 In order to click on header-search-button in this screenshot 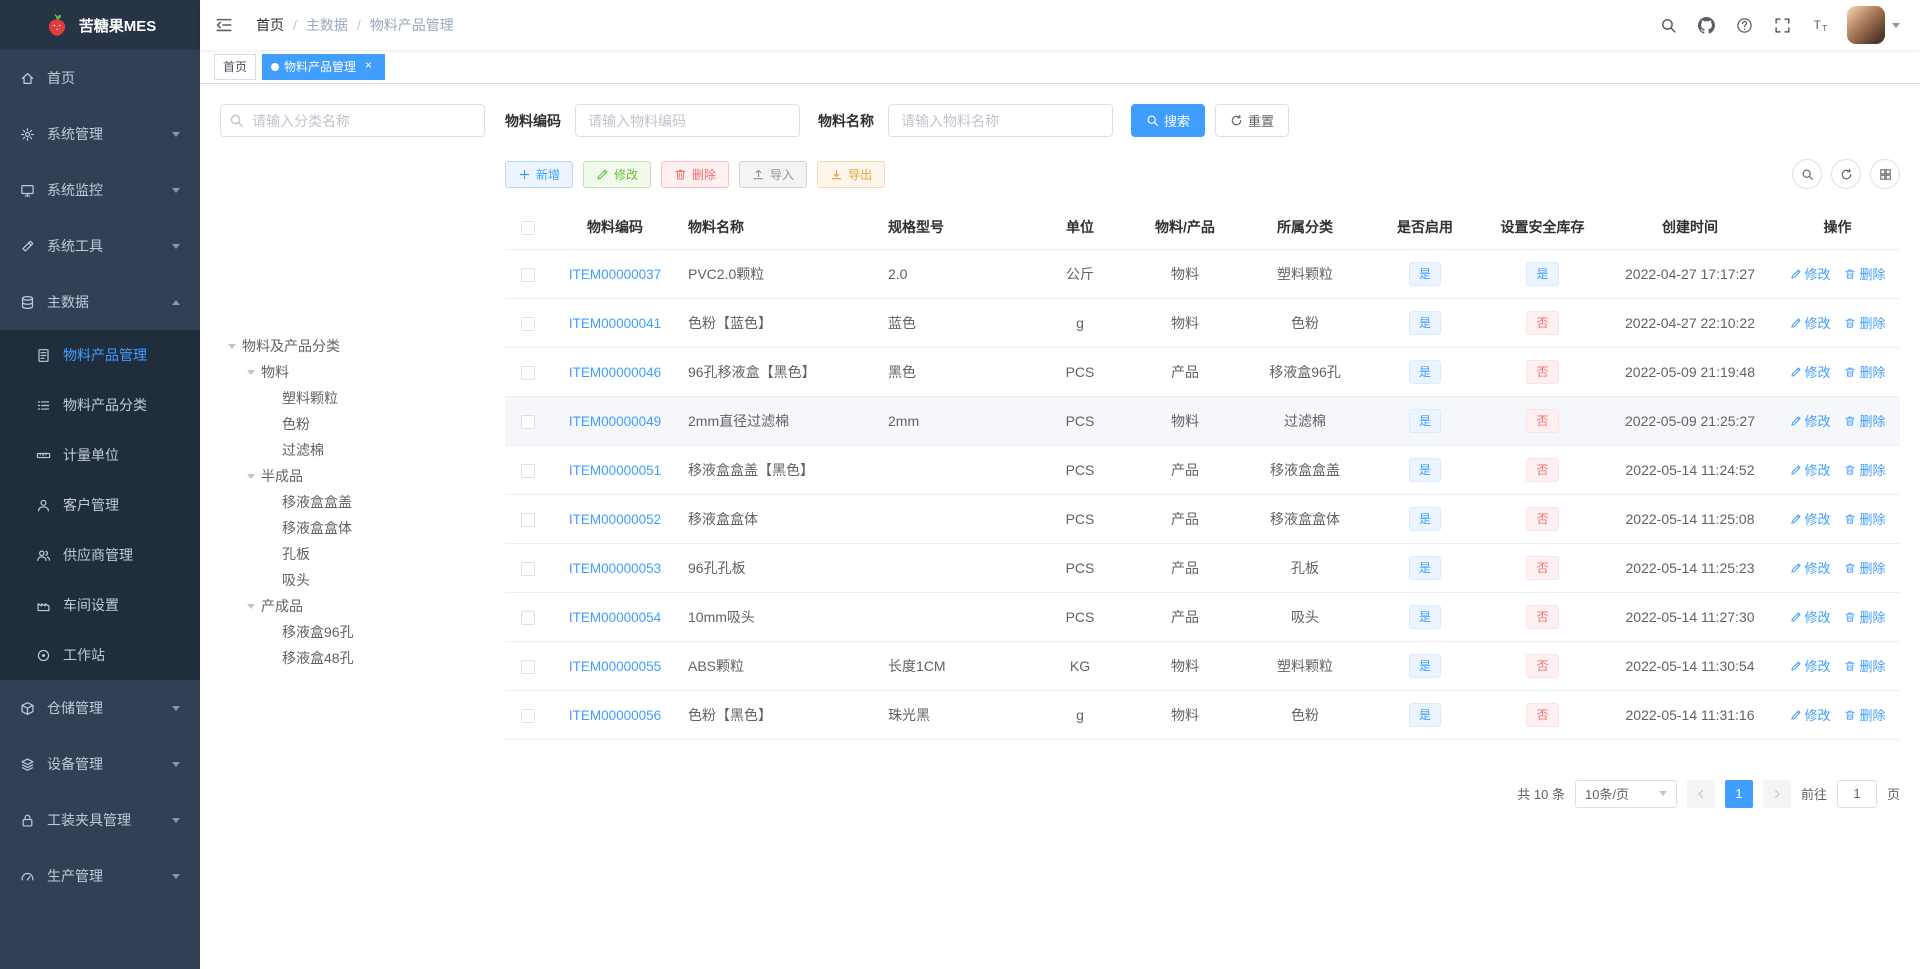, I will do `click(1668, 25)`.